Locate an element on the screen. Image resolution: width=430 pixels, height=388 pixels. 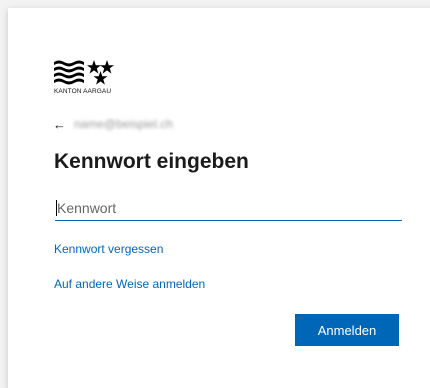
identity-email: name@beispiel.ch is located at coordinates (123, 124).